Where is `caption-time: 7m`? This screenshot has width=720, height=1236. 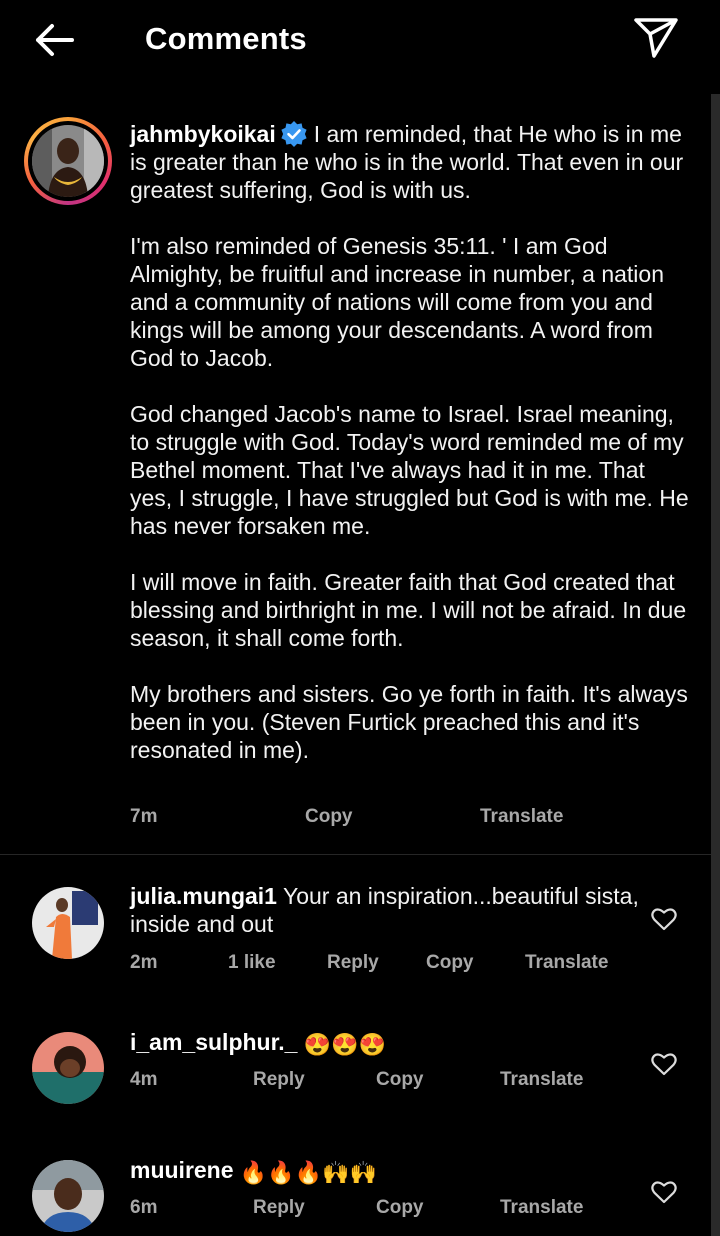 caption-time: 7m is located at coordinates (144, 816).